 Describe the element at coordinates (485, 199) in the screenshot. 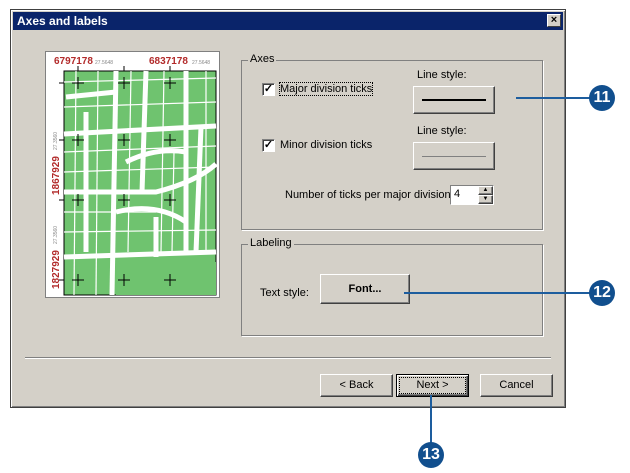

I see `spin-down-button: ▼` at that location.